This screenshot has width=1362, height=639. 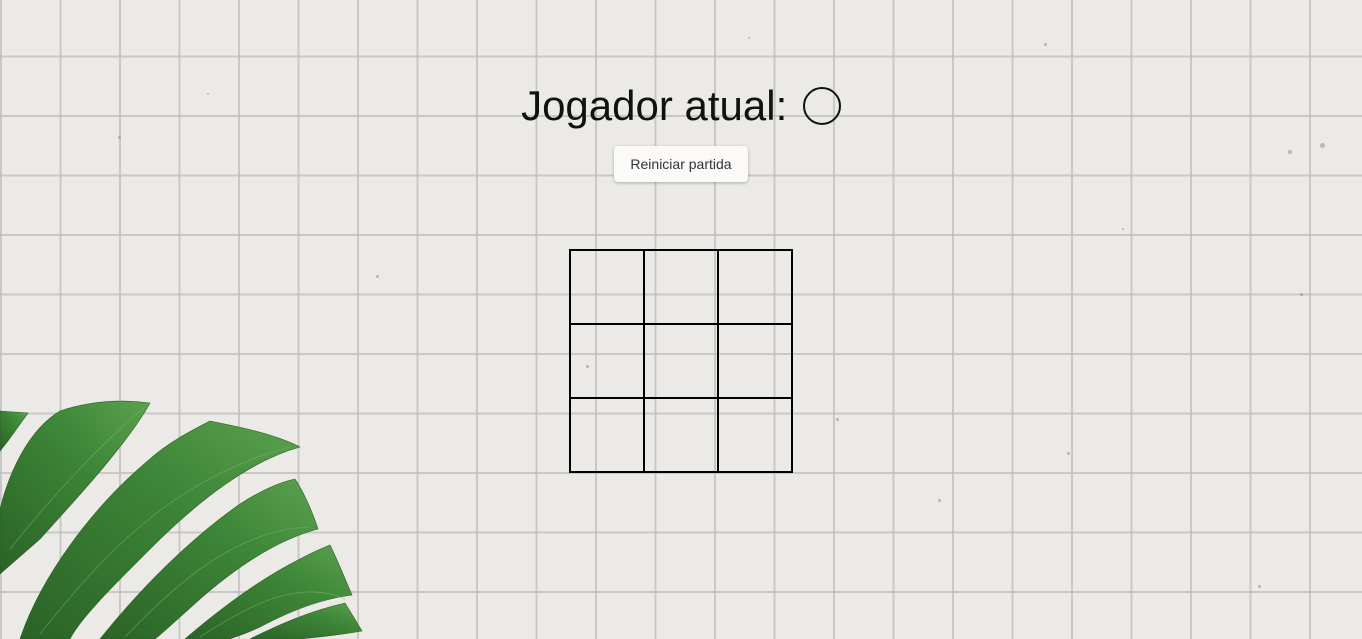 I want to click on current-player-status: Jogador atual:, so click(x=681, y=106).